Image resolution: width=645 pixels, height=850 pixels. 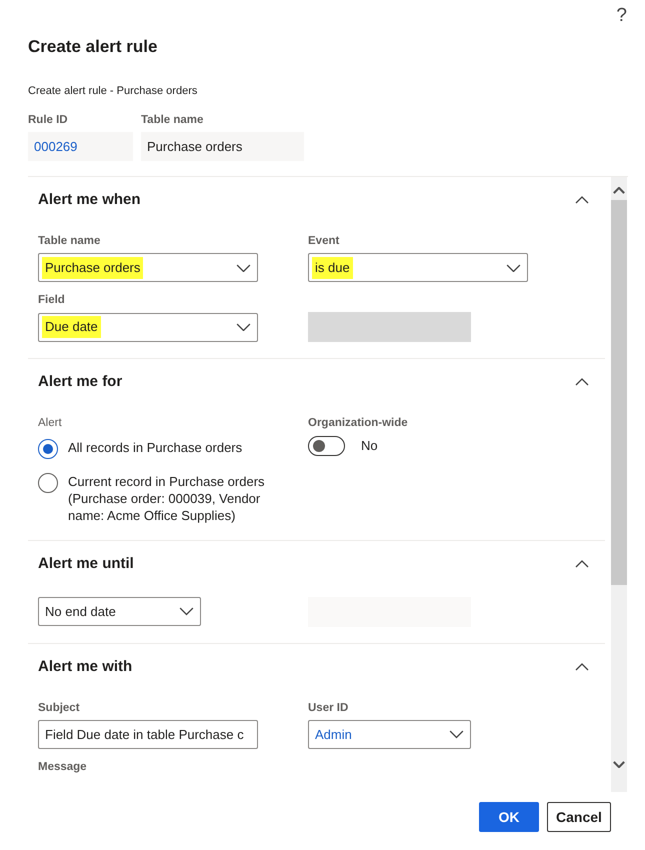 What do you see at coordinates (86, 563) in the screenshot?
I see `section-title: Alert me until` at bounding box center [86, 563].